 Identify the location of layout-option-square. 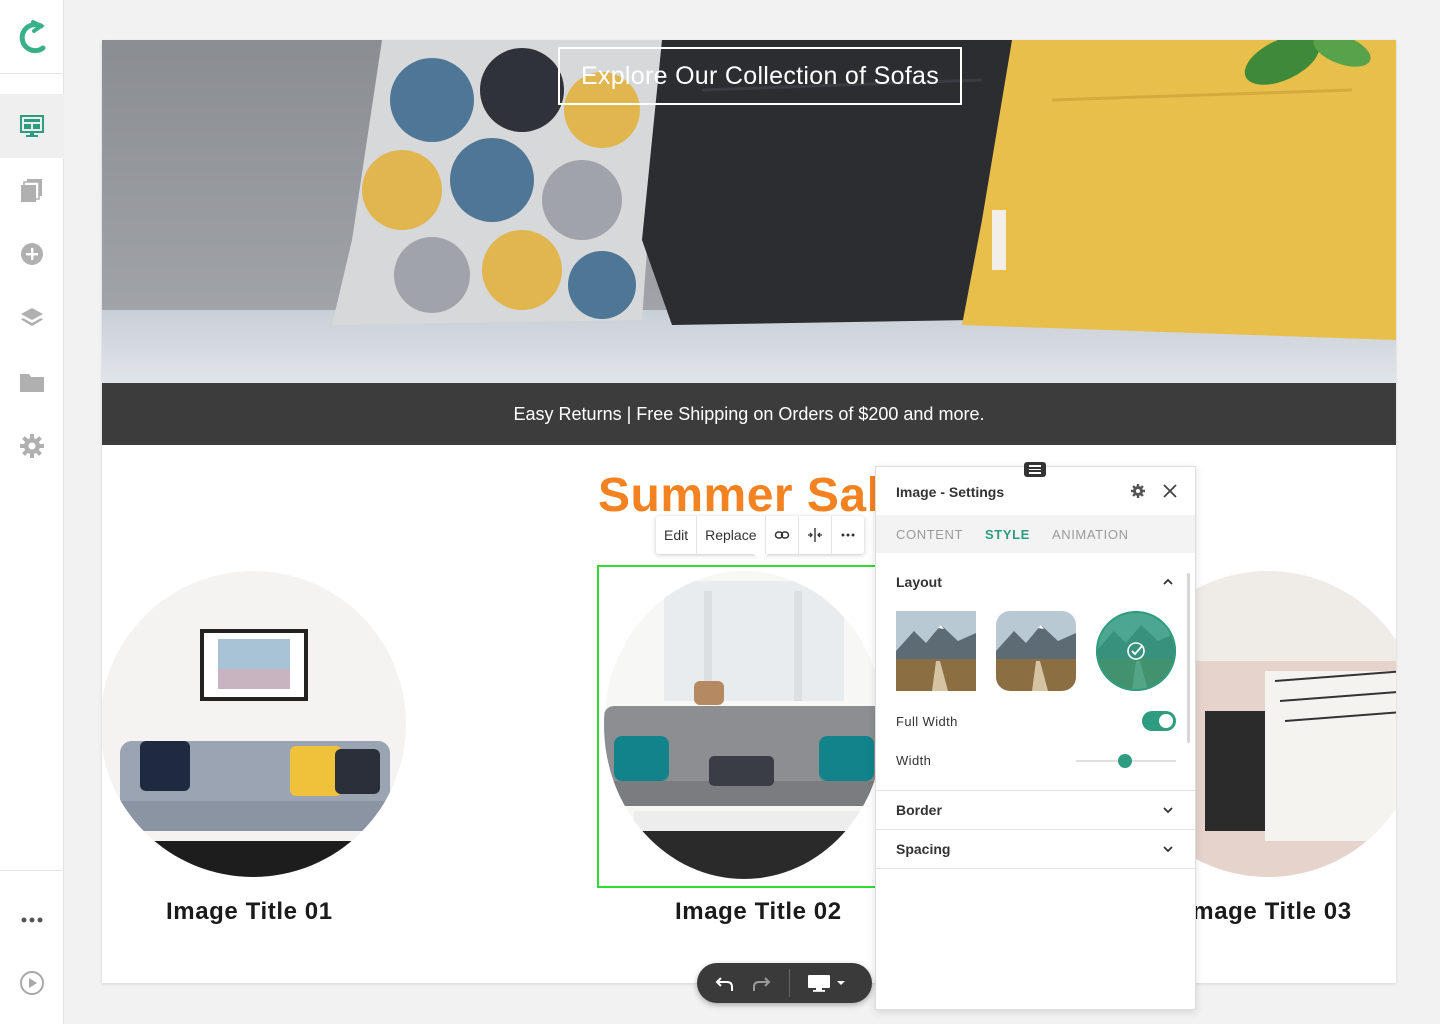
(936, 651).